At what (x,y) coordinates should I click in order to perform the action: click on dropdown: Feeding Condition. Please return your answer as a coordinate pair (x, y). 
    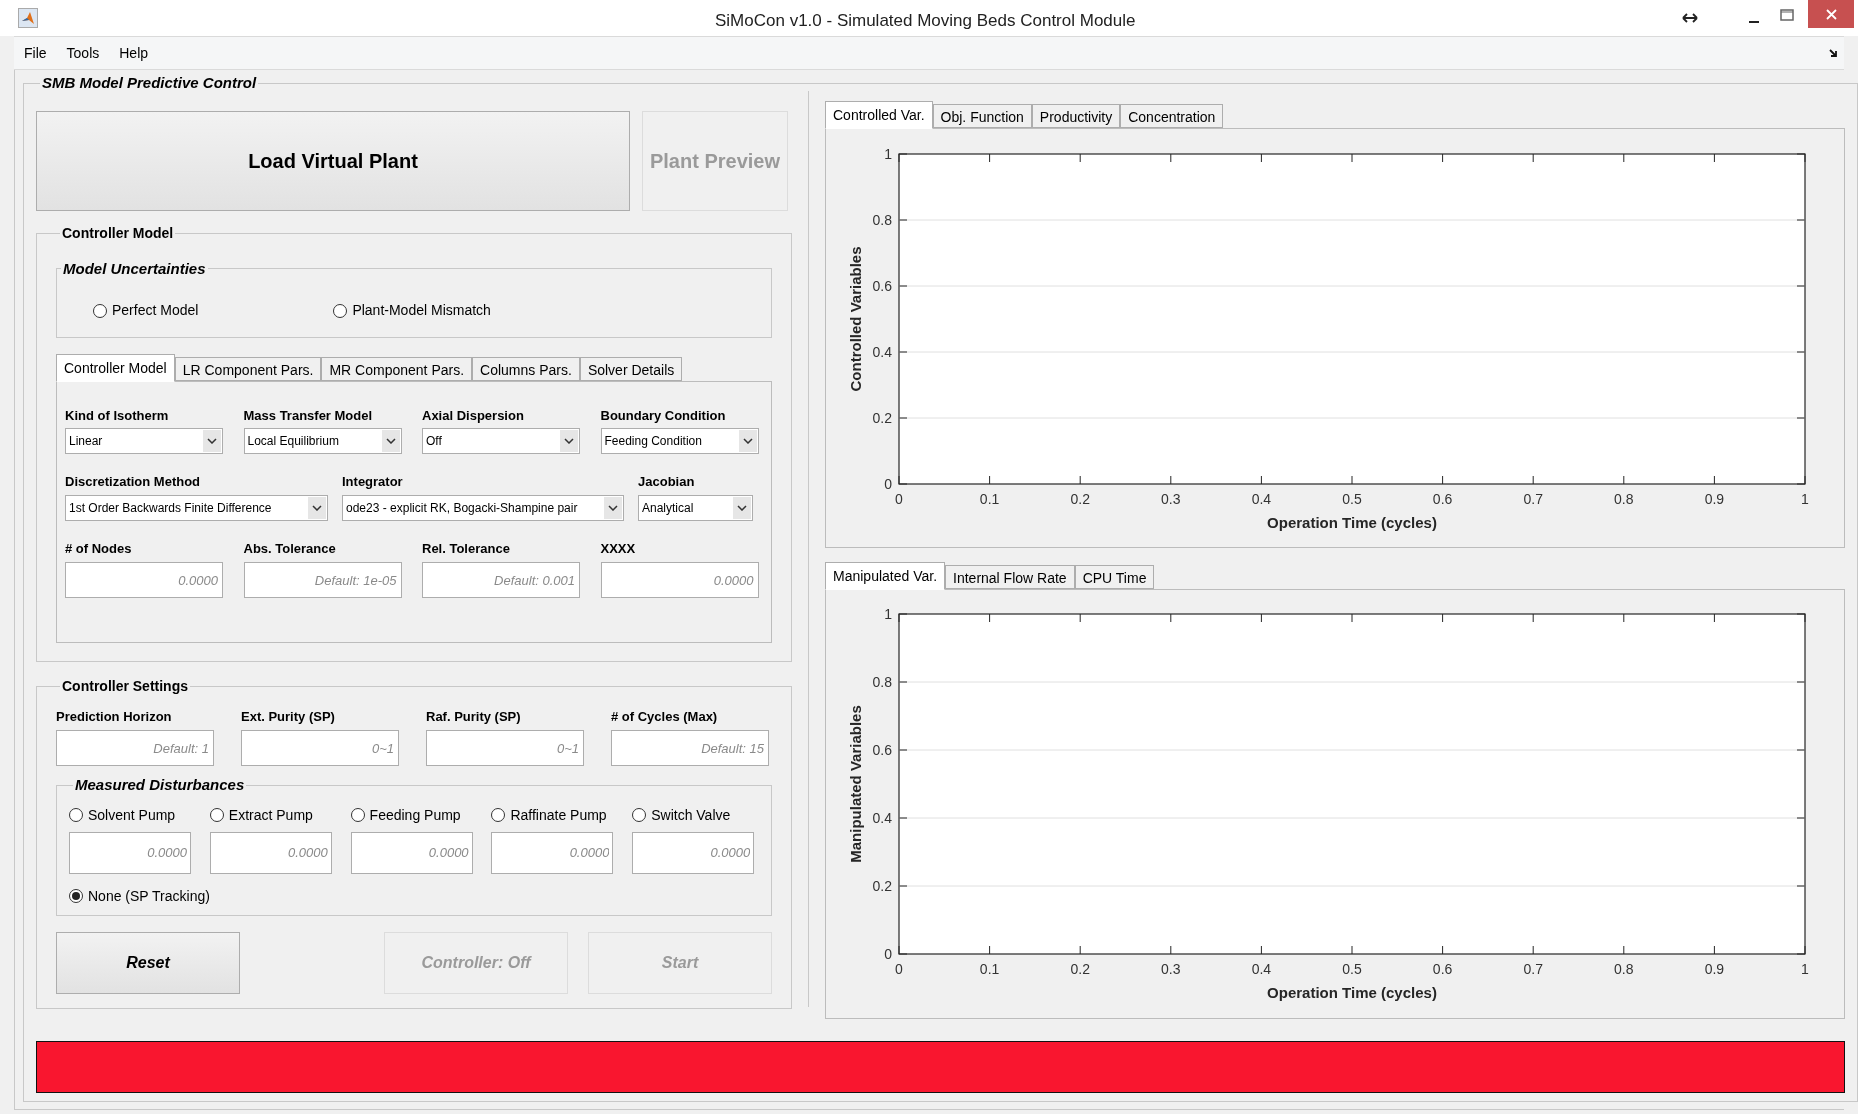
    Looking at the image, I should click on (679, 441).